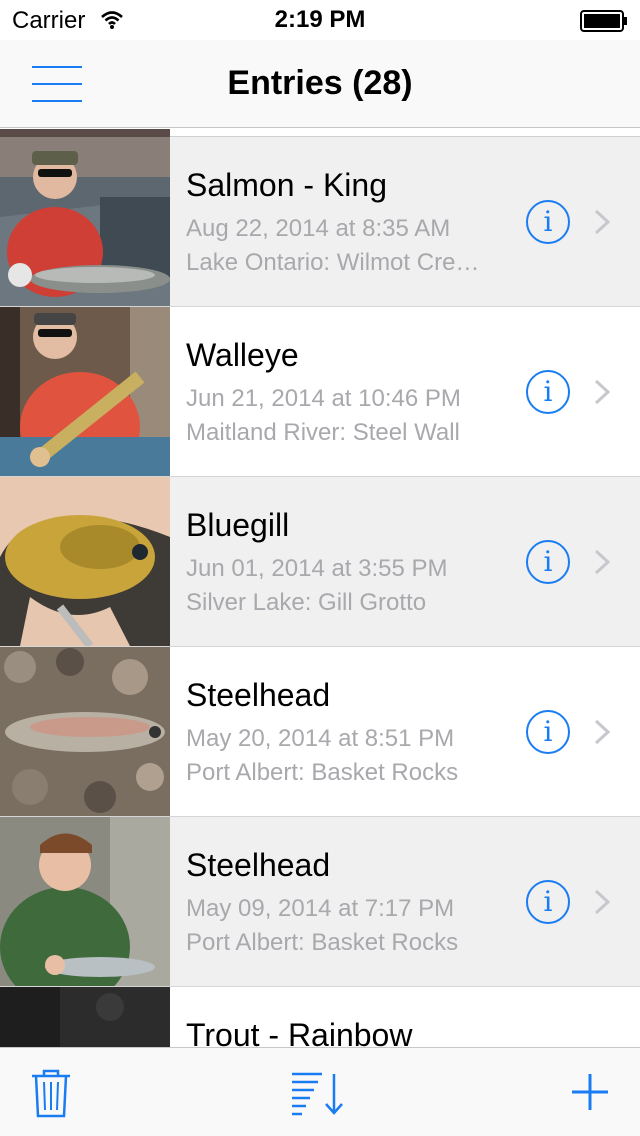 This screenshot has width=640, height=1136. I want to click on entry-species: Bluegill, so click(238, 525).